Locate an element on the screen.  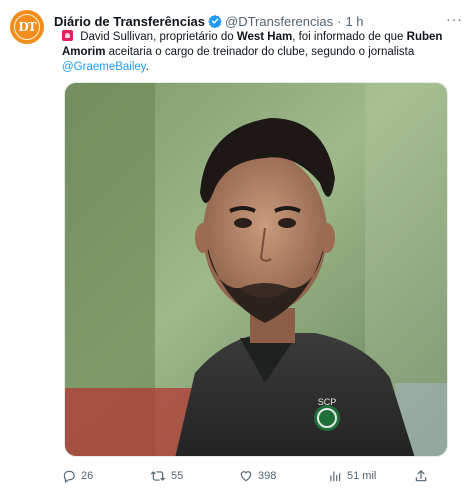
avatar-logo: DT is located at coordinates (27, 27).